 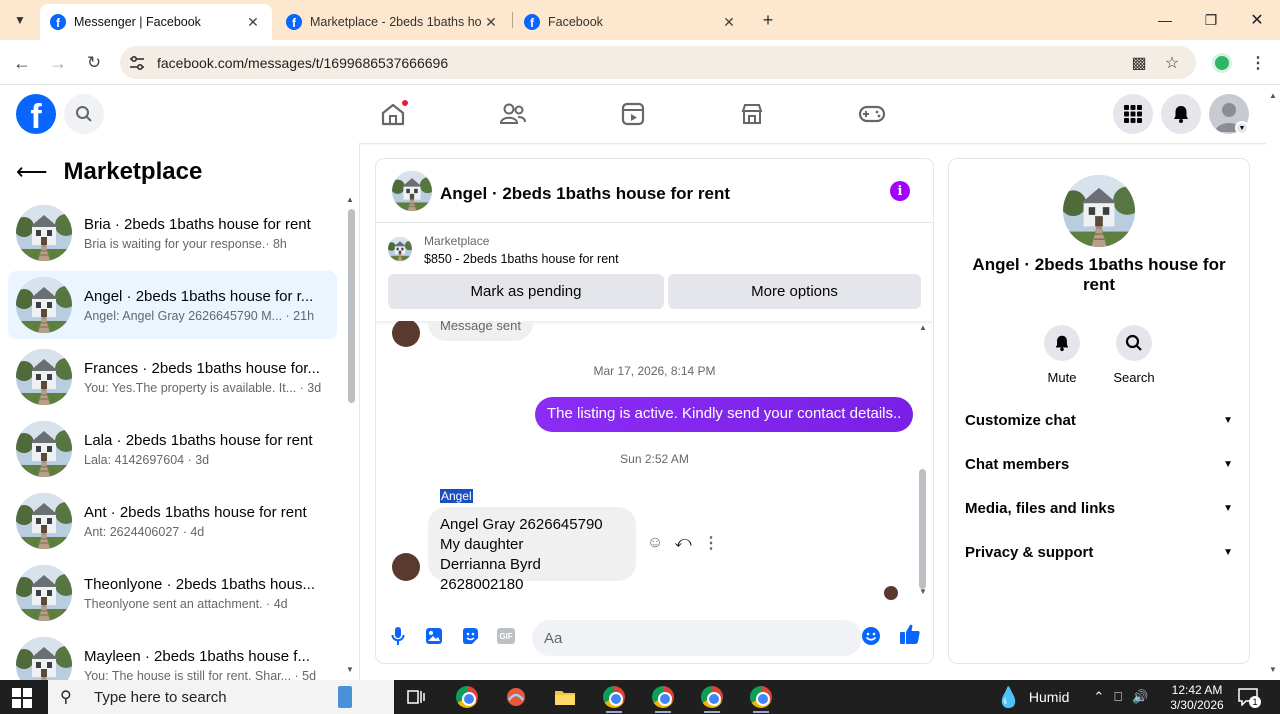 What do you see at coordinates (1099, 420) in the screenshot?
I see `customize-chat-section: Customize chat ▼` at bounding box center [1099, 420].